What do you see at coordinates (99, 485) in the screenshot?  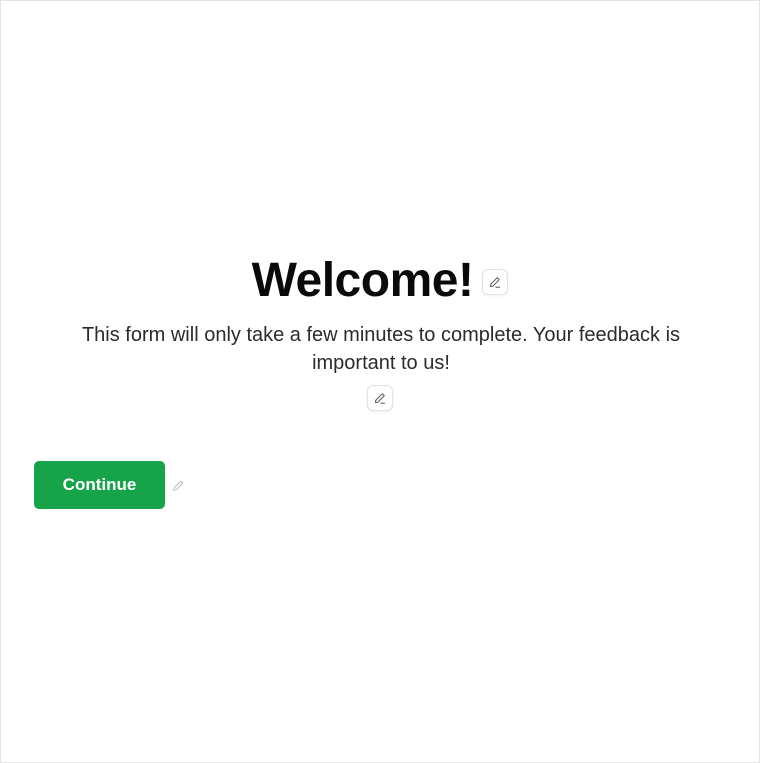 I see `continue-button: Continue` at bounding box center [99, 485].